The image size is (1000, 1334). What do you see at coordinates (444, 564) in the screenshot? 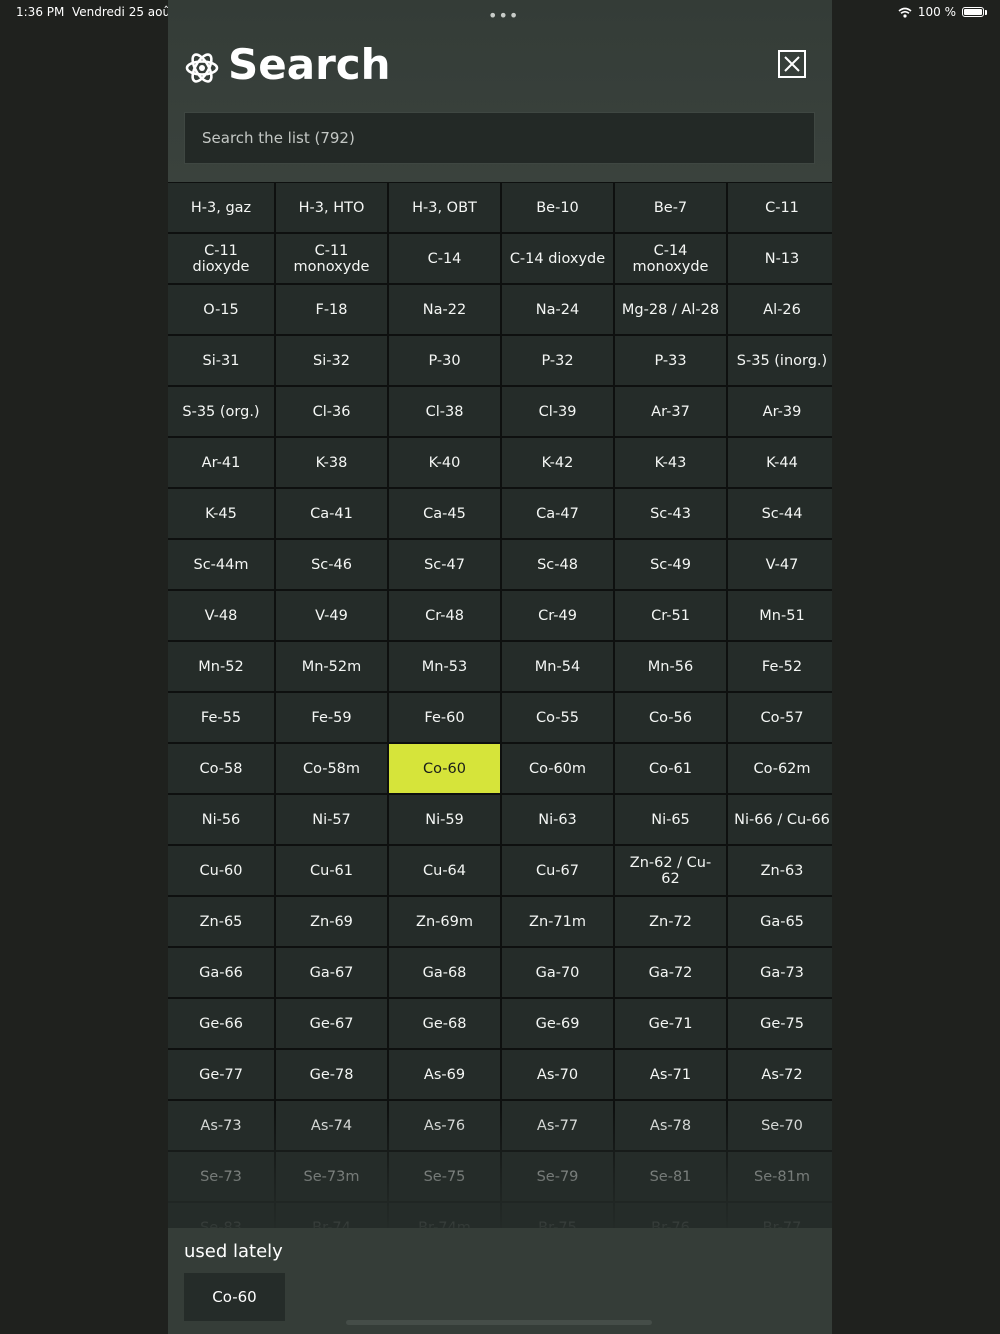
I see `nuclide-cell: Sc-47` at bounding box center [444, 564].